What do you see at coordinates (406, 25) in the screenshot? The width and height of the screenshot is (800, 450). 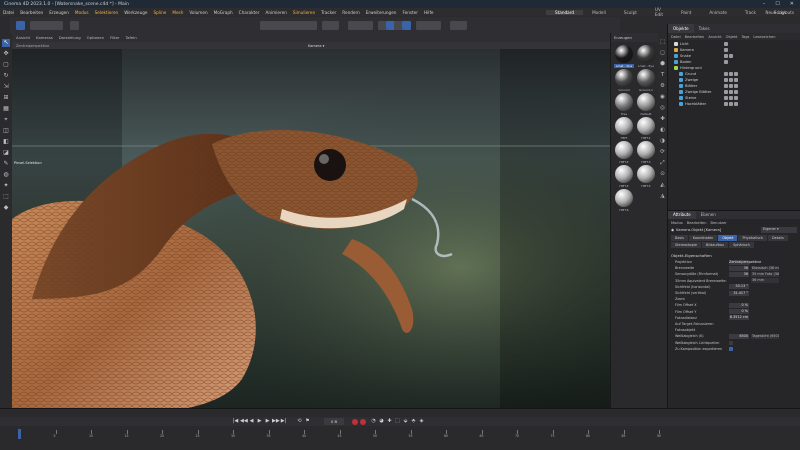 I see `lock-icon` at bounding box center [406, 25].